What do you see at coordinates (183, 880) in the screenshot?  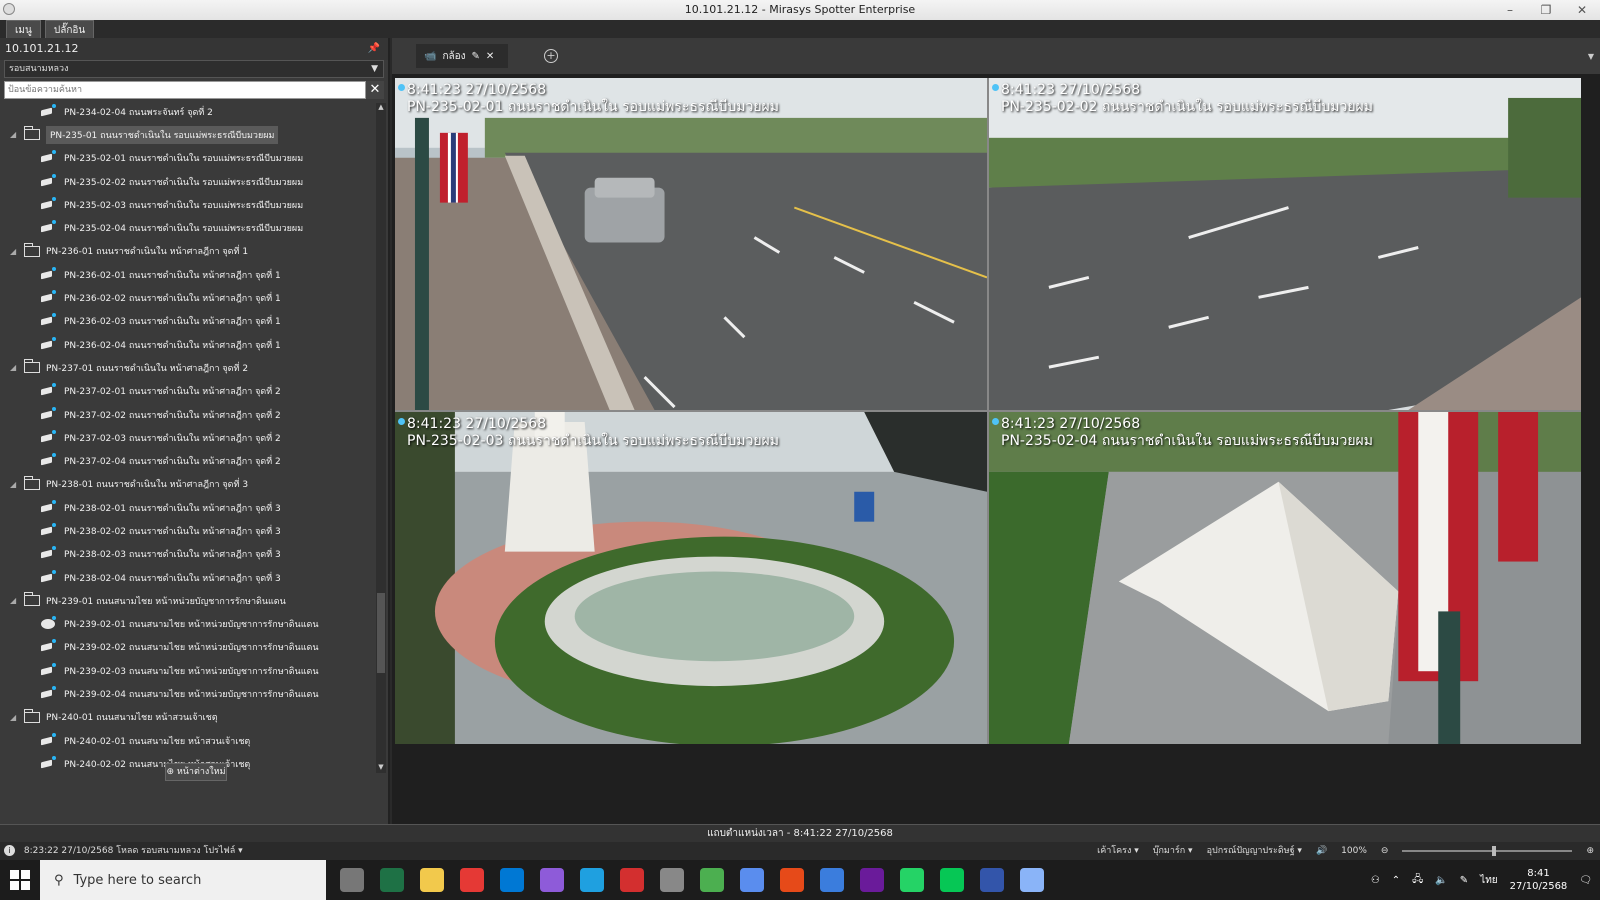 I see `taskbar-search: ⚲ Type here to search` at bounding box center [183, 880].